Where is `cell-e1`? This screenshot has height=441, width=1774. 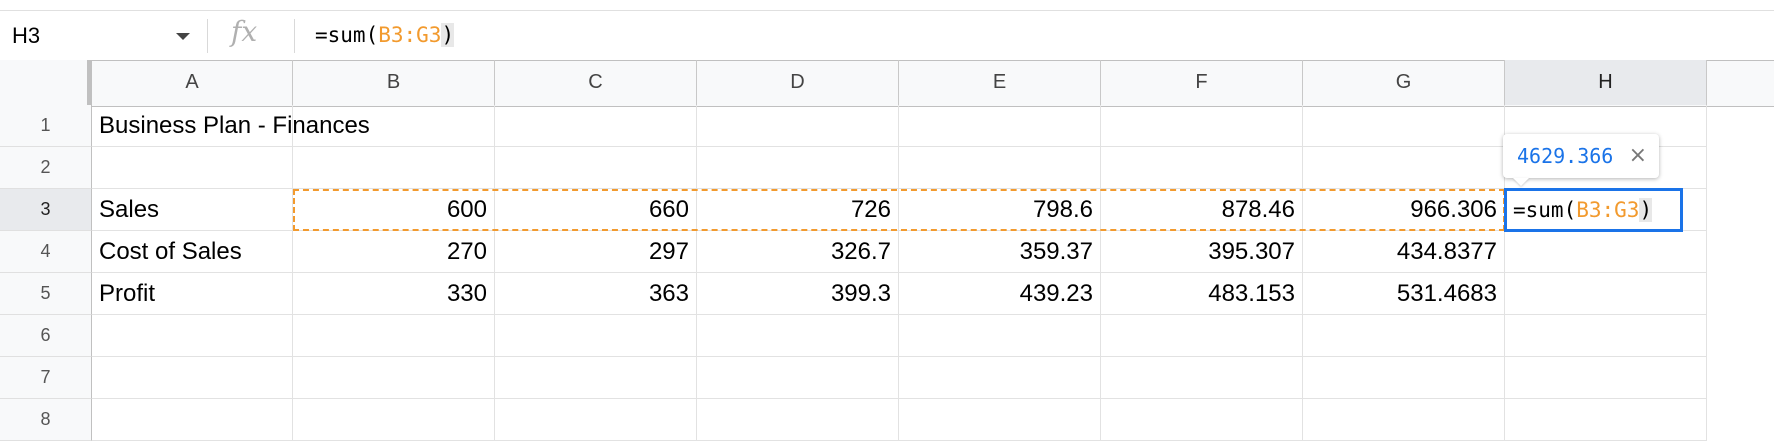
cell-e1 is located at coordinates (1000, 126).